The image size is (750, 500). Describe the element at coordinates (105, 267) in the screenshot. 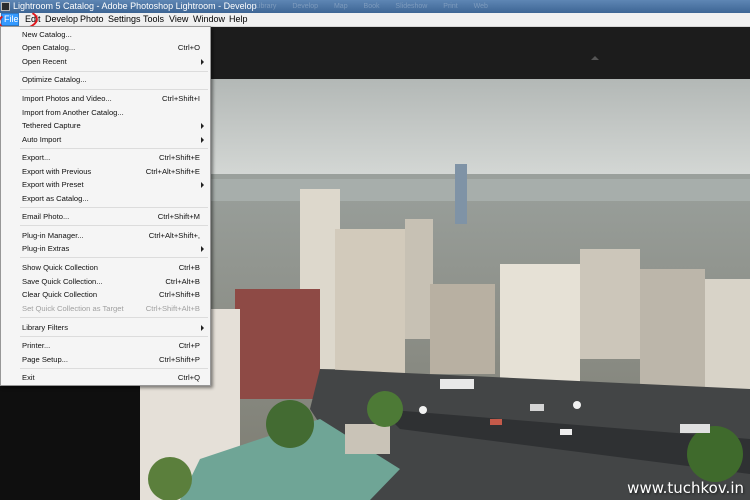

I see `menu-item-show-quick-collection: Show Quick Collection Ctrl+B` at that location.